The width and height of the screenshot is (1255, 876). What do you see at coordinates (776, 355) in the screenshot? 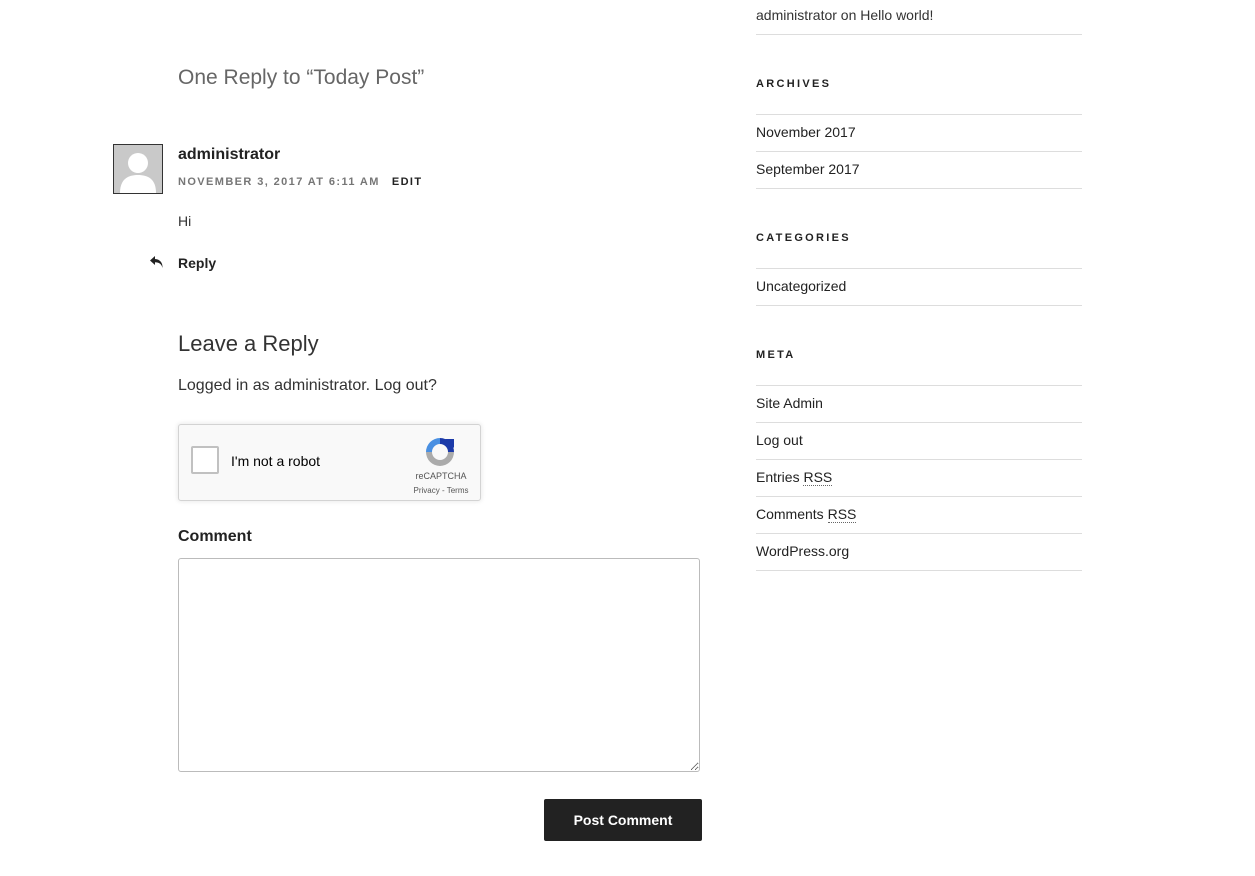
I see `meta-title: Meta` at bounding box center [776, 355].